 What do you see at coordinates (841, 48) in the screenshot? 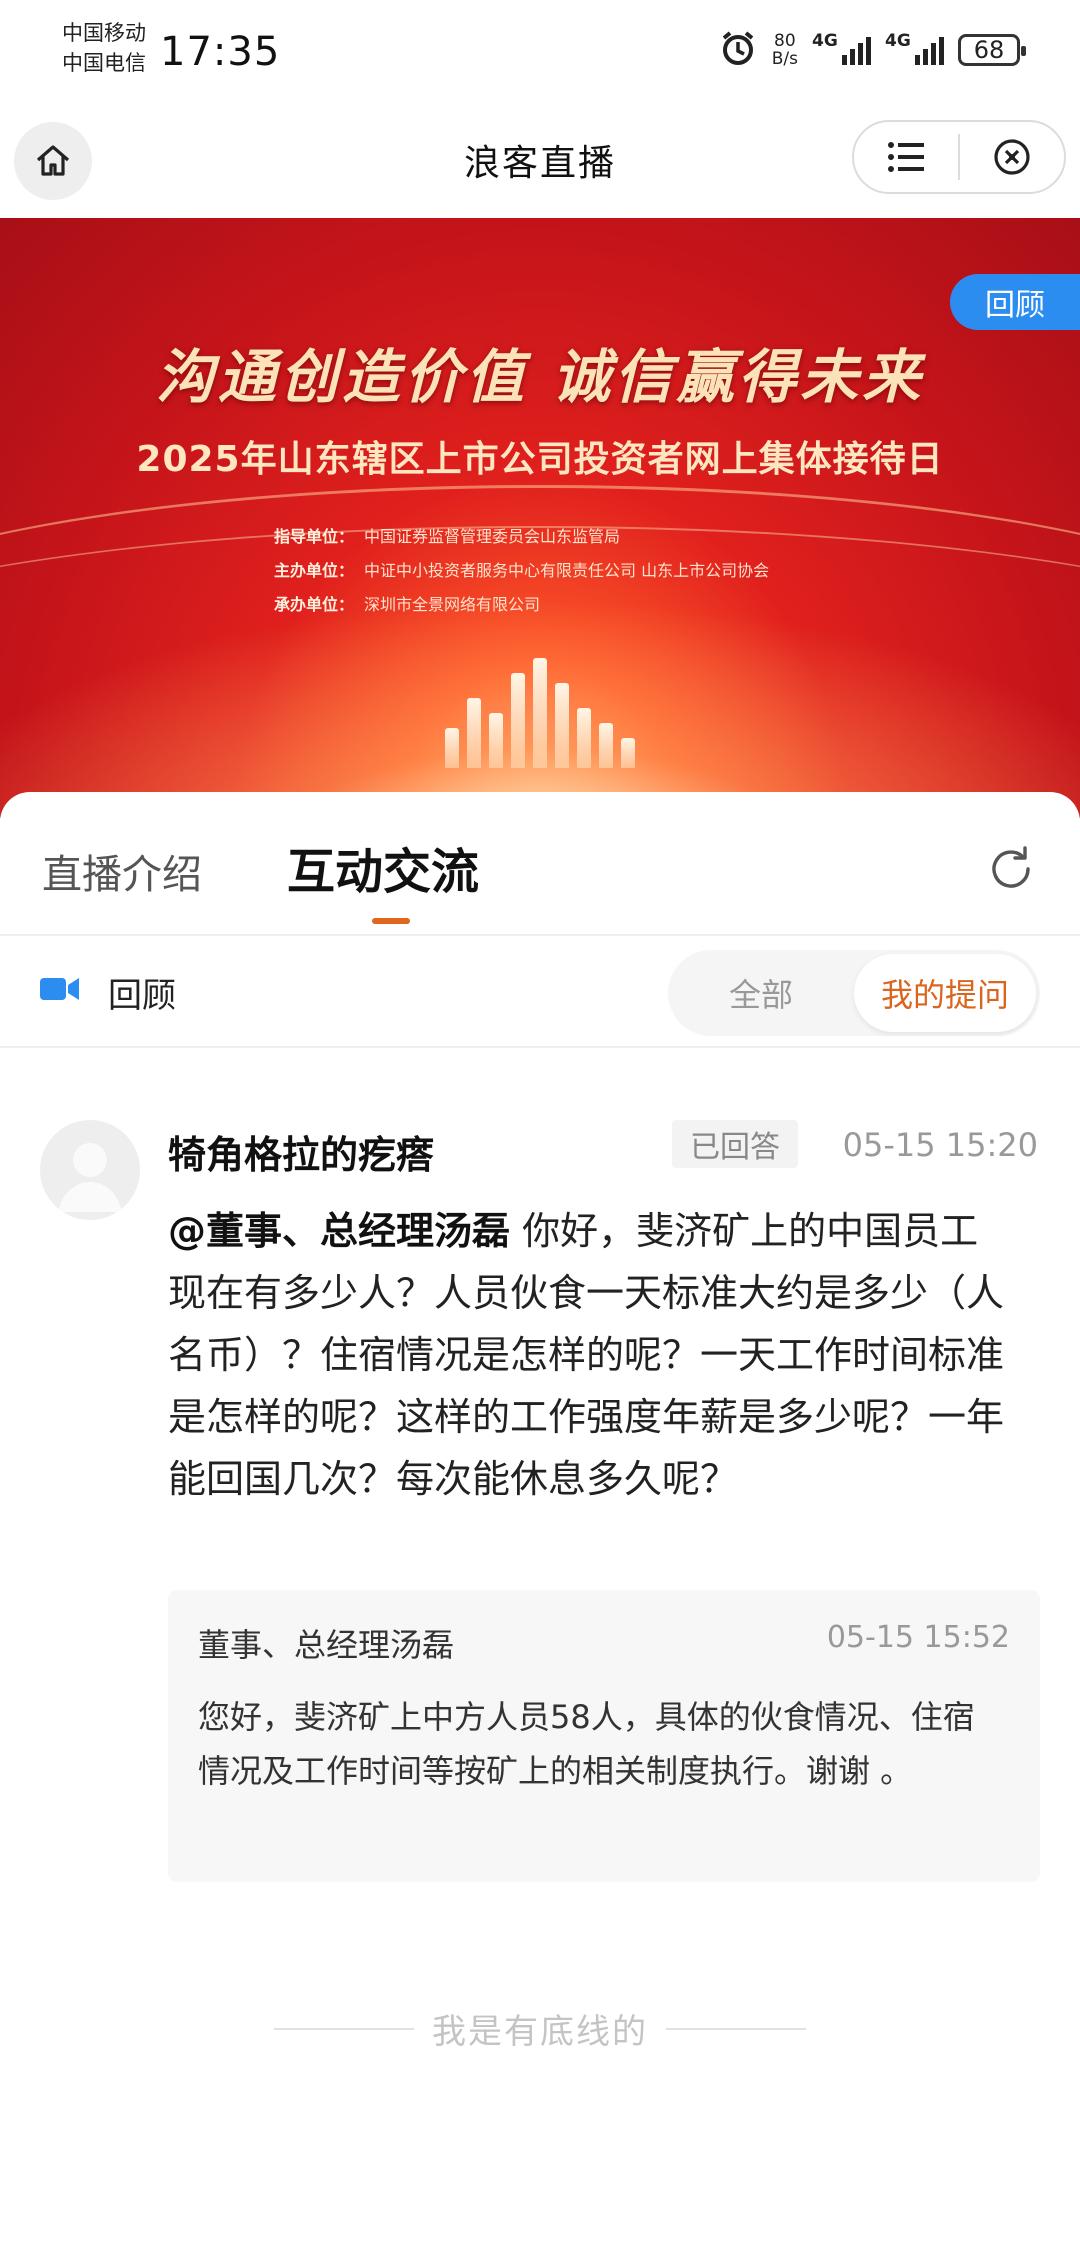
I see `signal-1-icon: 4G` at bounding box center [841, 48].